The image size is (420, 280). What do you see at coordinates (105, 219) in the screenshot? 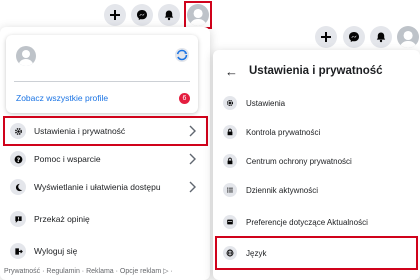
I see `menu-item-give-feedback: Przekaż opinię` at bounding box center [105, 219].